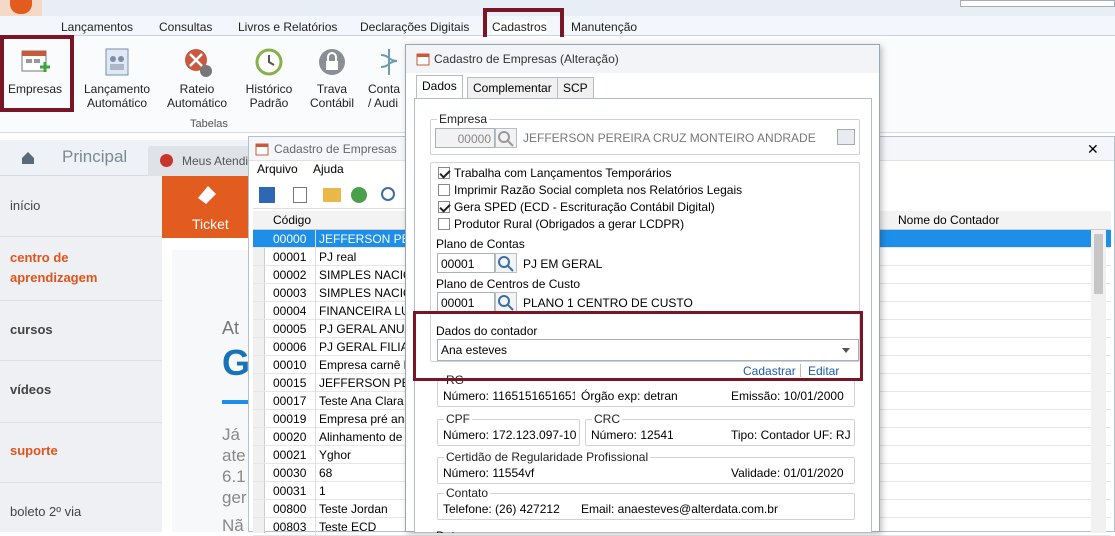  I want to click on certidao-numero: Número: 11554vf, so click(489, 473).